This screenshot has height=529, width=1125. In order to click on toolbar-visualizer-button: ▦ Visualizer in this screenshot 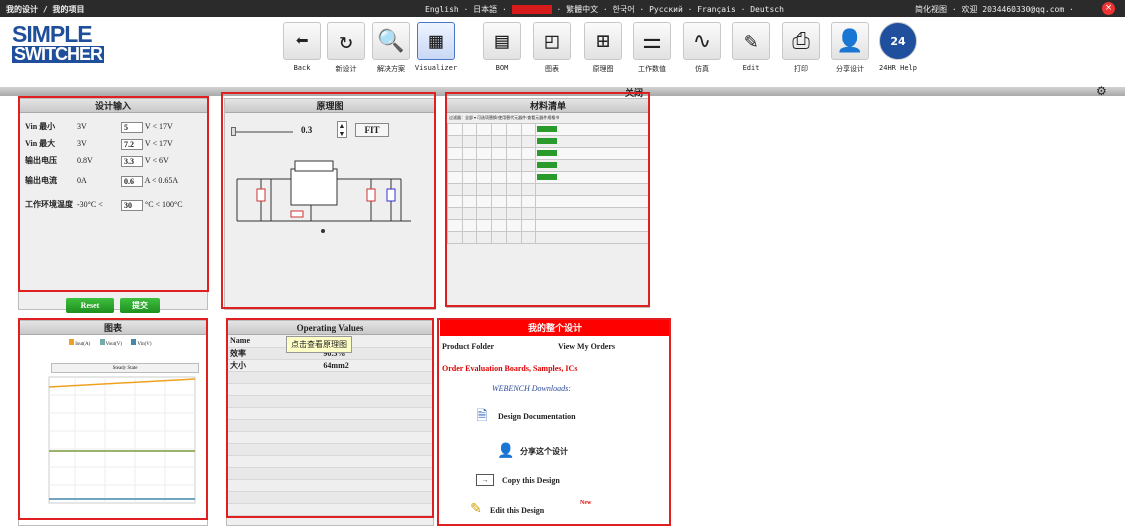, I will do `click(436, 47)`.